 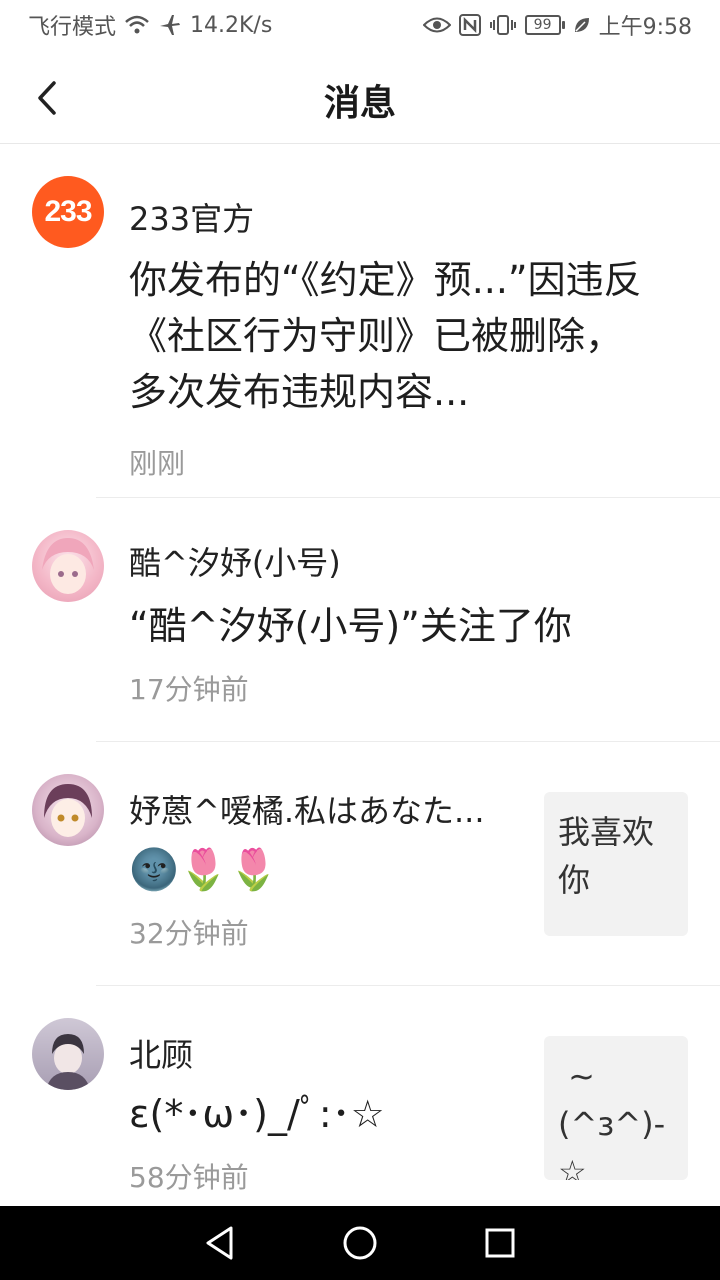 What do you see at coordinates (616, 864) in the screenshot?
I see `reply-preview: 我喜欢你` at bounding box center [616, 864].